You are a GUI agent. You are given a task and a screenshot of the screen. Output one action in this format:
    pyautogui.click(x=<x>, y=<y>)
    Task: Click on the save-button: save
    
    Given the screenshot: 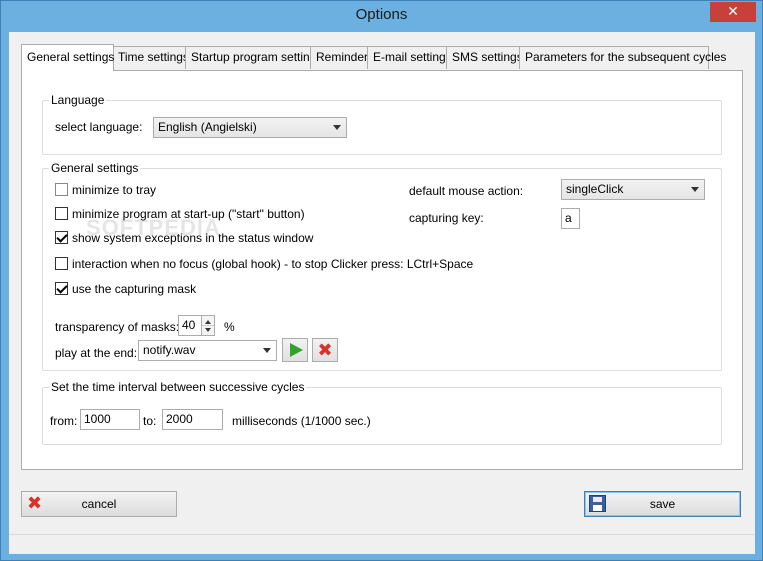 What is the action you would take?
    pyautogui.click(x=662, y=504)
    